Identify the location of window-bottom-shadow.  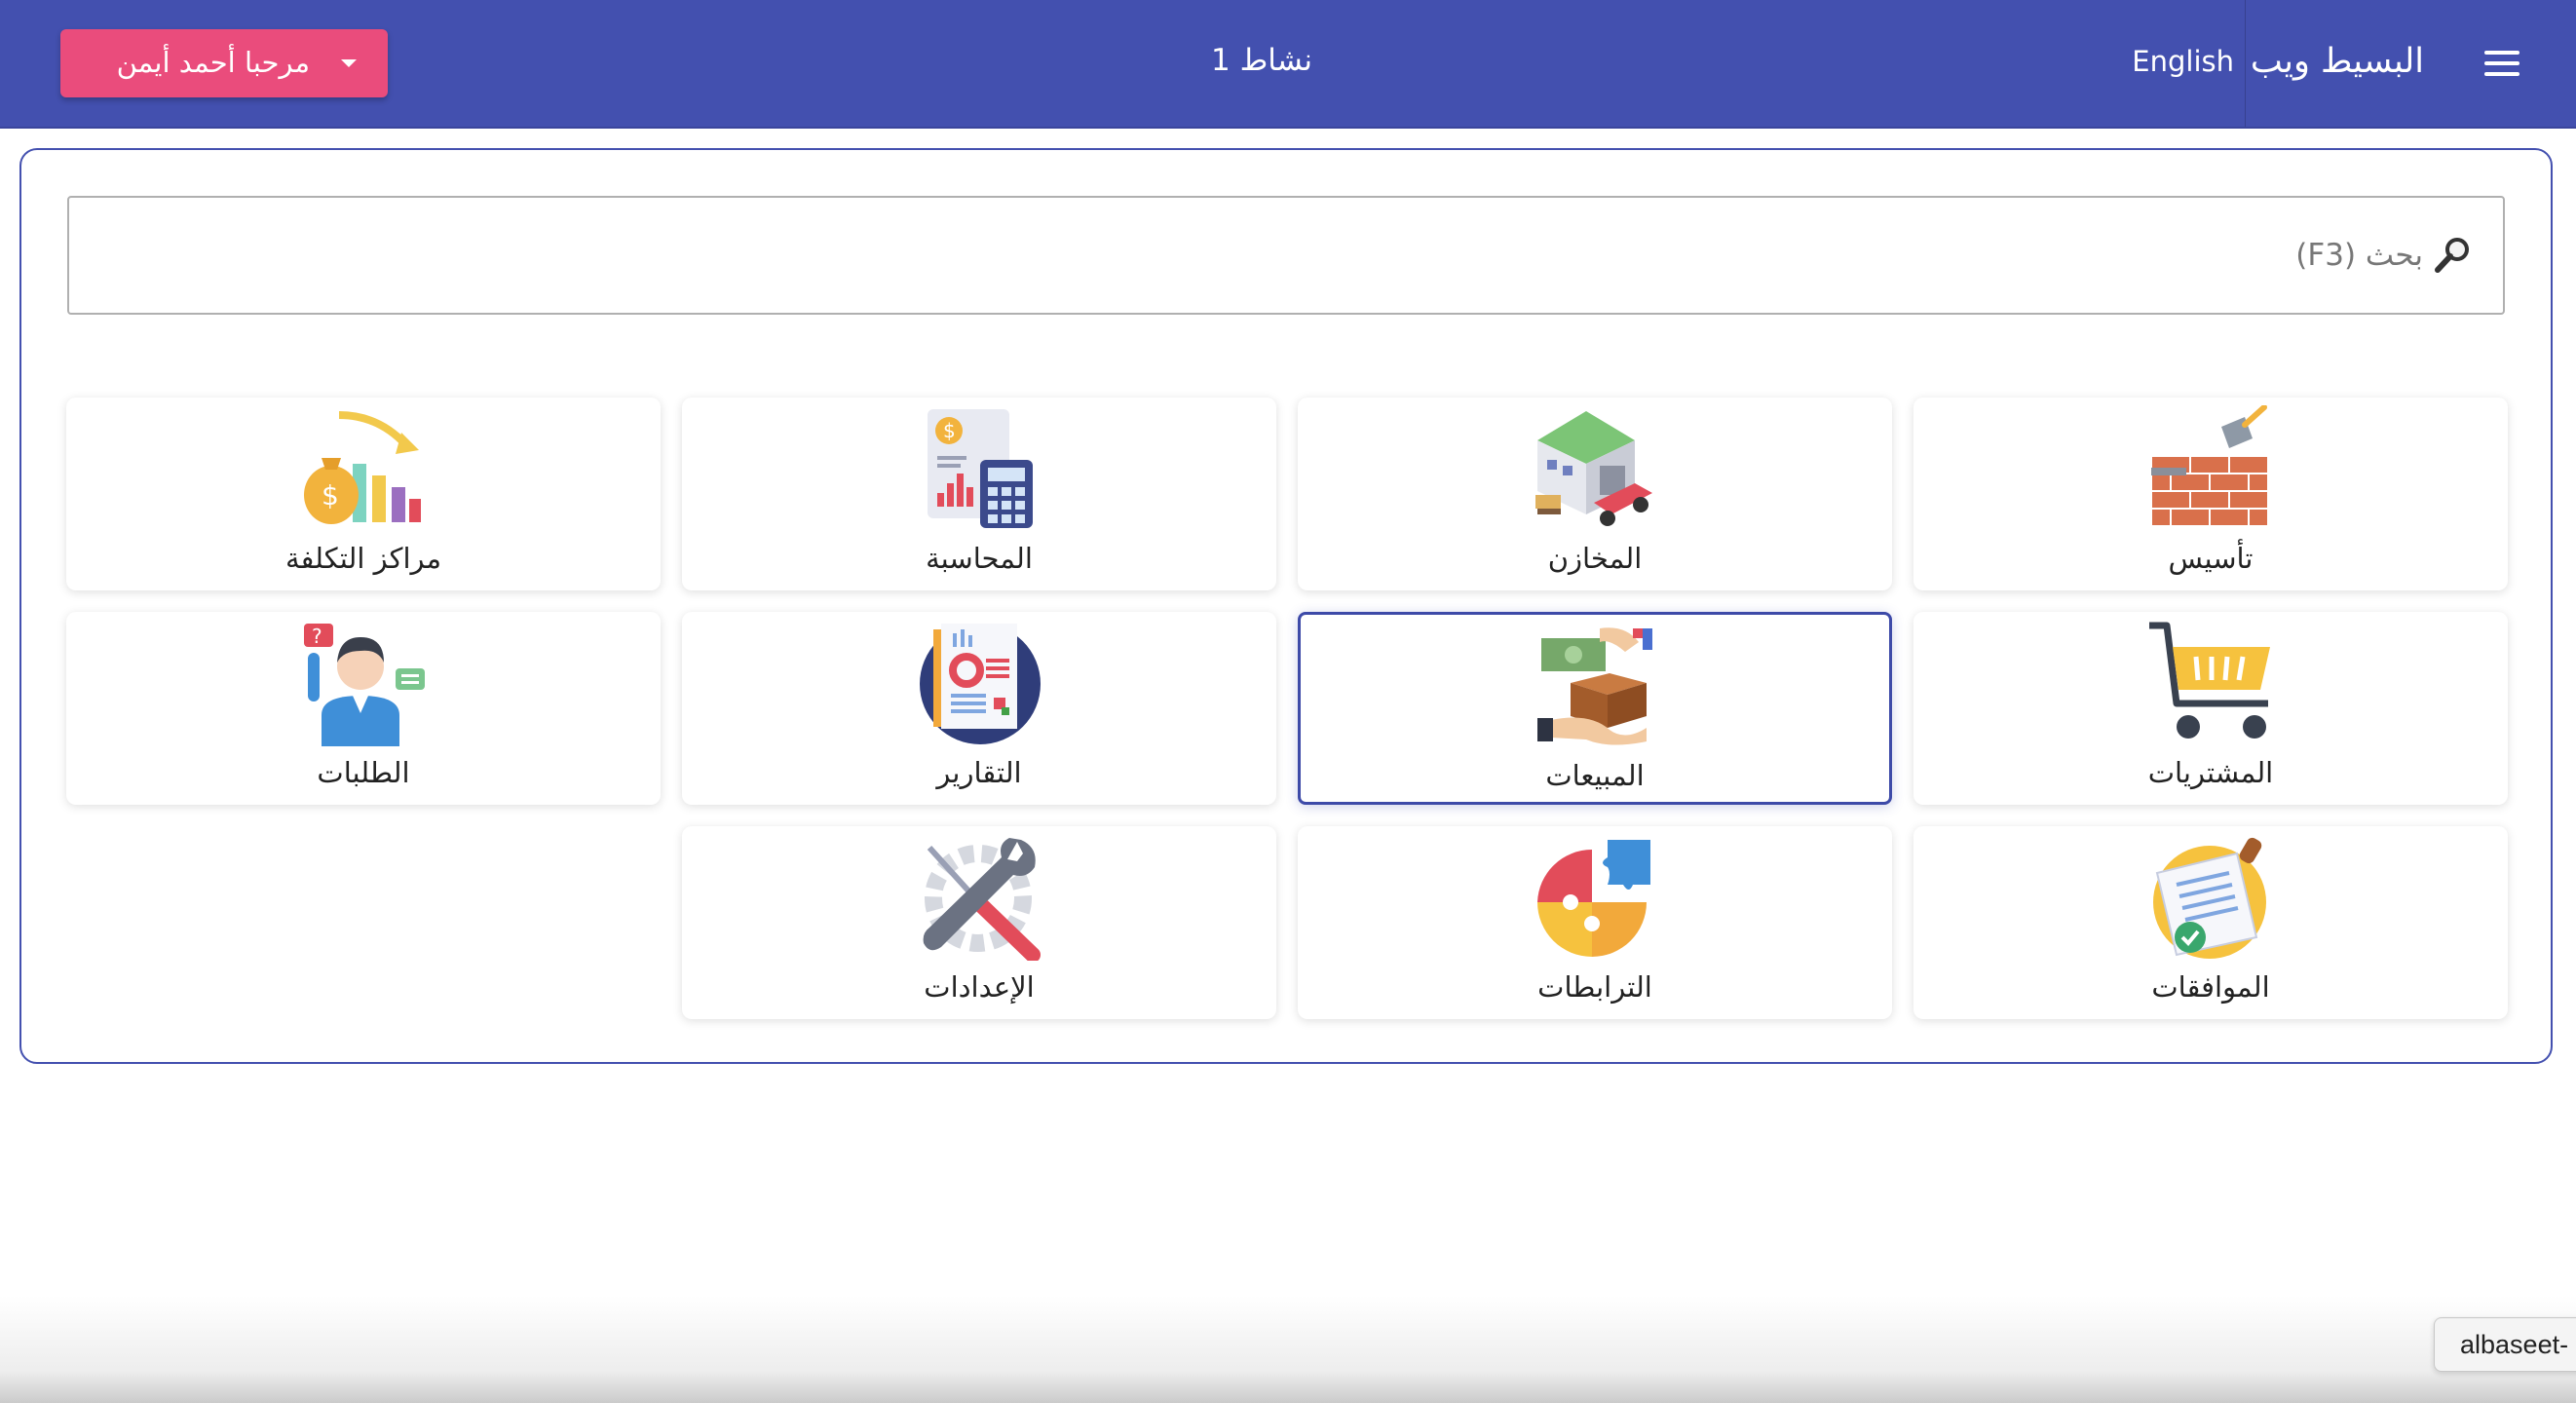
(1288, 1349).